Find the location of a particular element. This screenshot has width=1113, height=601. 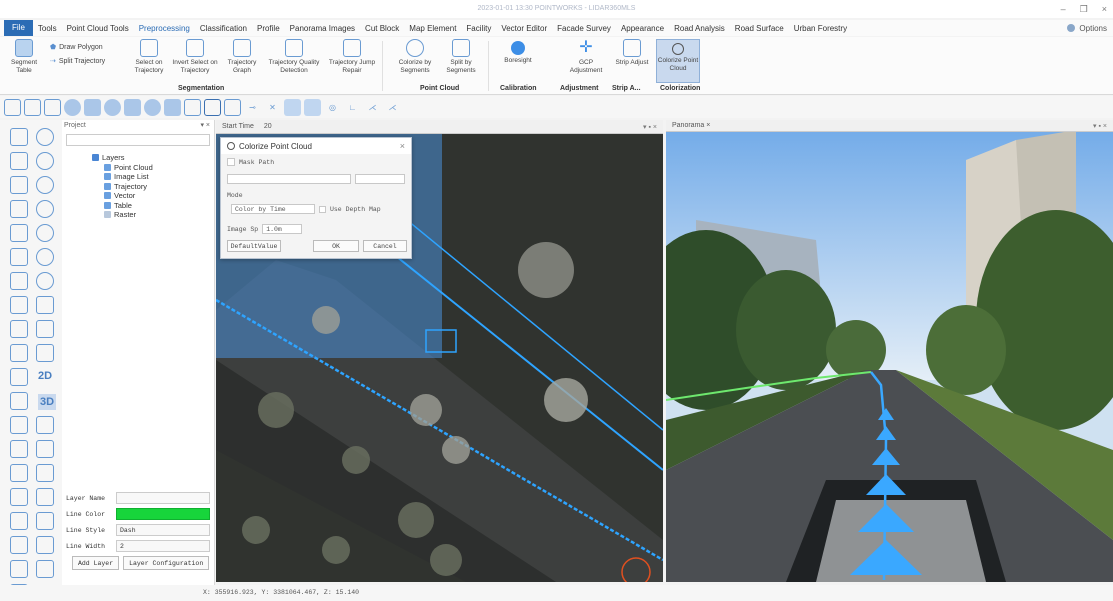

menu-preprocessing: Preprocessing is located at coordinates (164, 28).